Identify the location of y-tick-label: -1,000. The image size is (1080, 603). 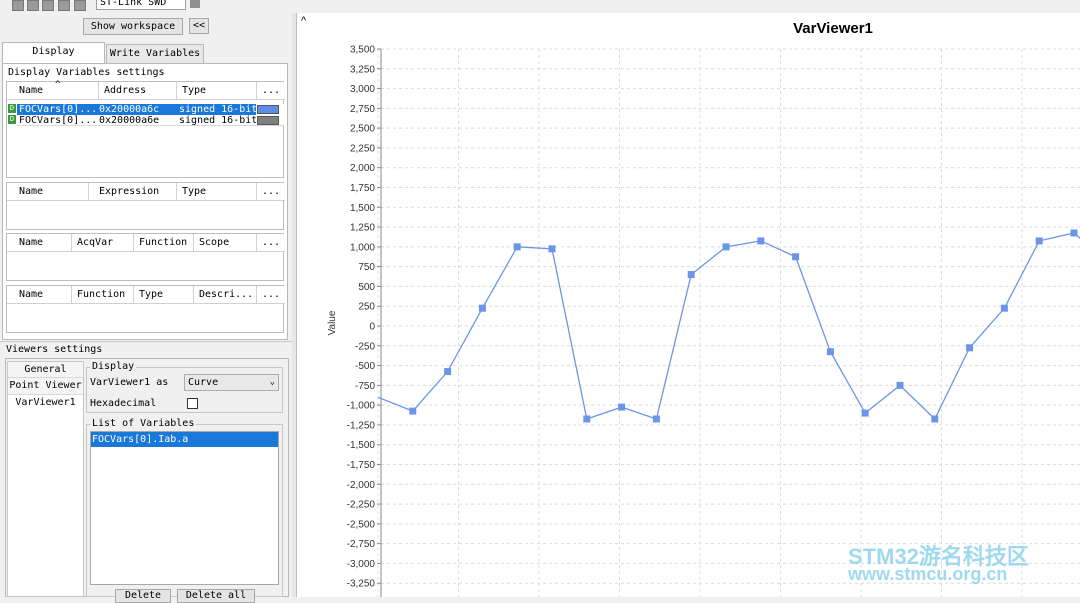
(361, 406).